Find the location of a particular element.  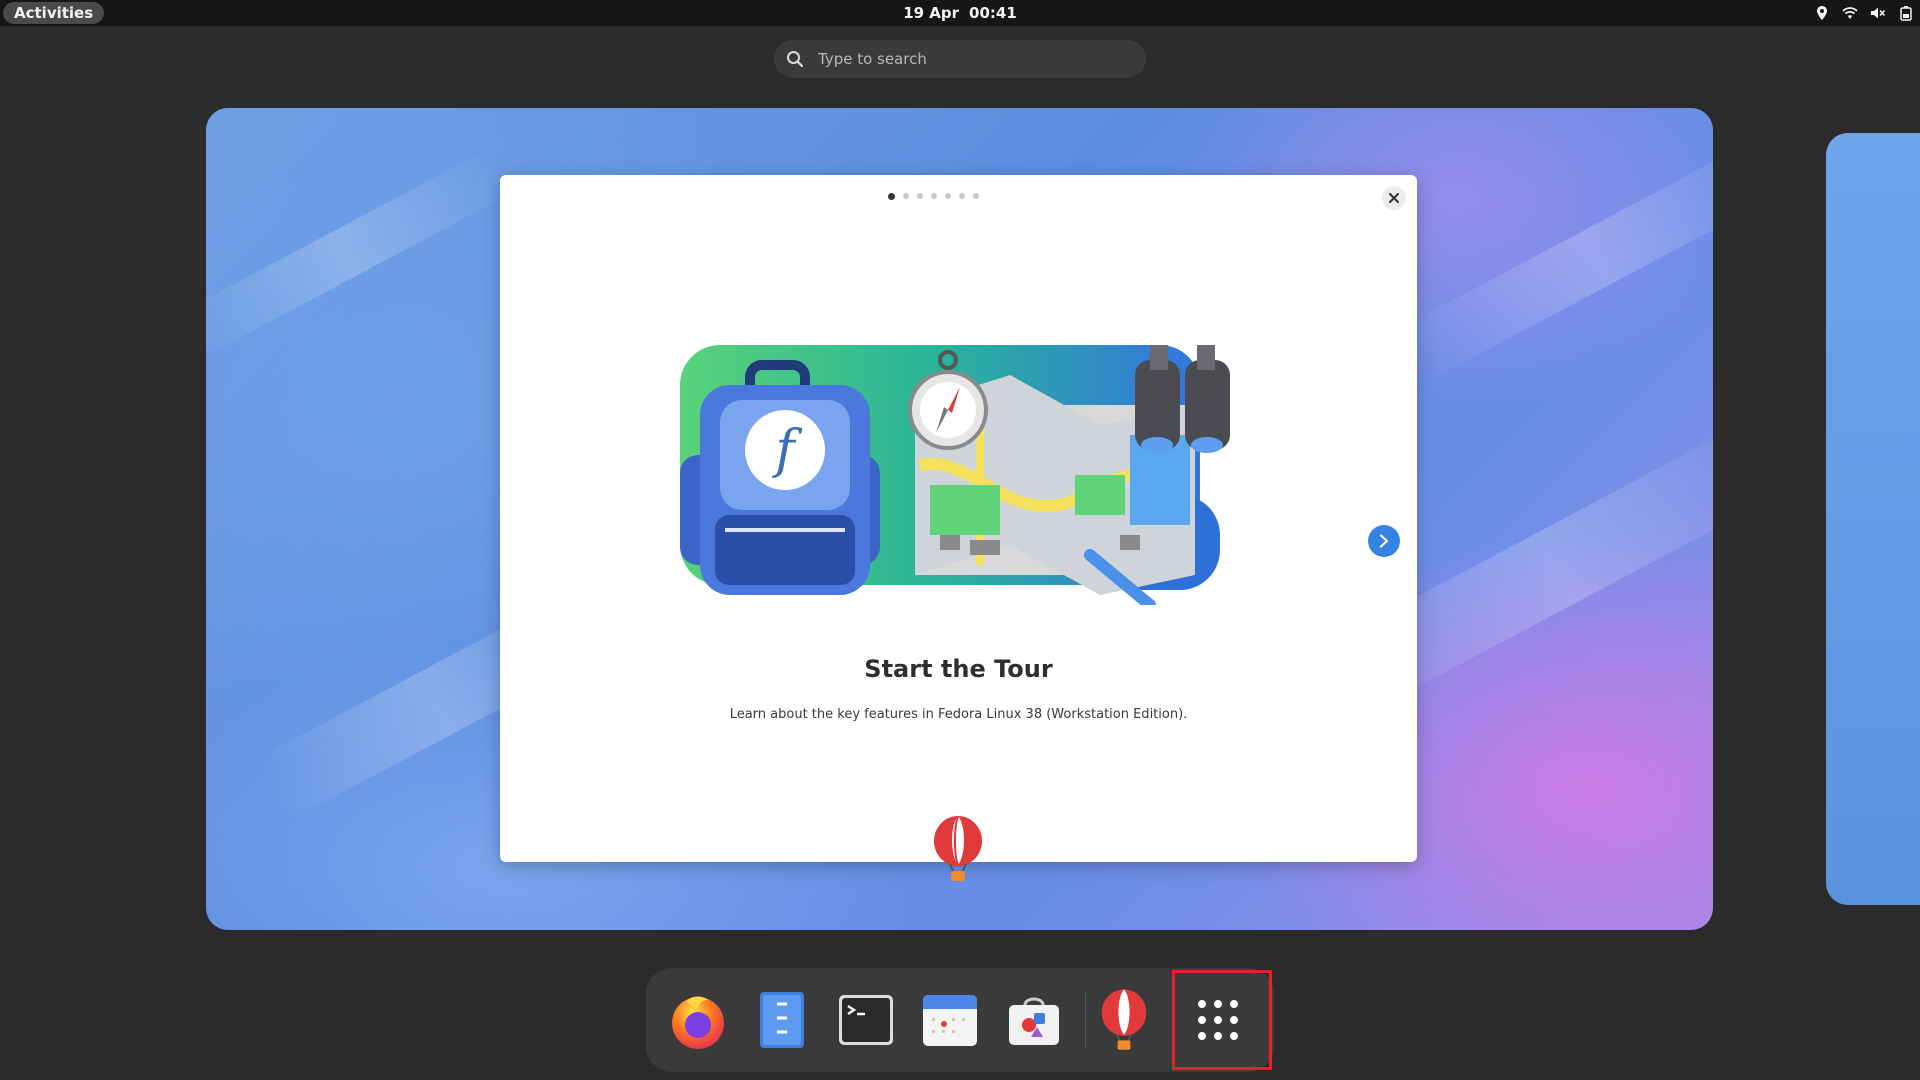

chevron-right-icon is located at coordinates (1384, 541).